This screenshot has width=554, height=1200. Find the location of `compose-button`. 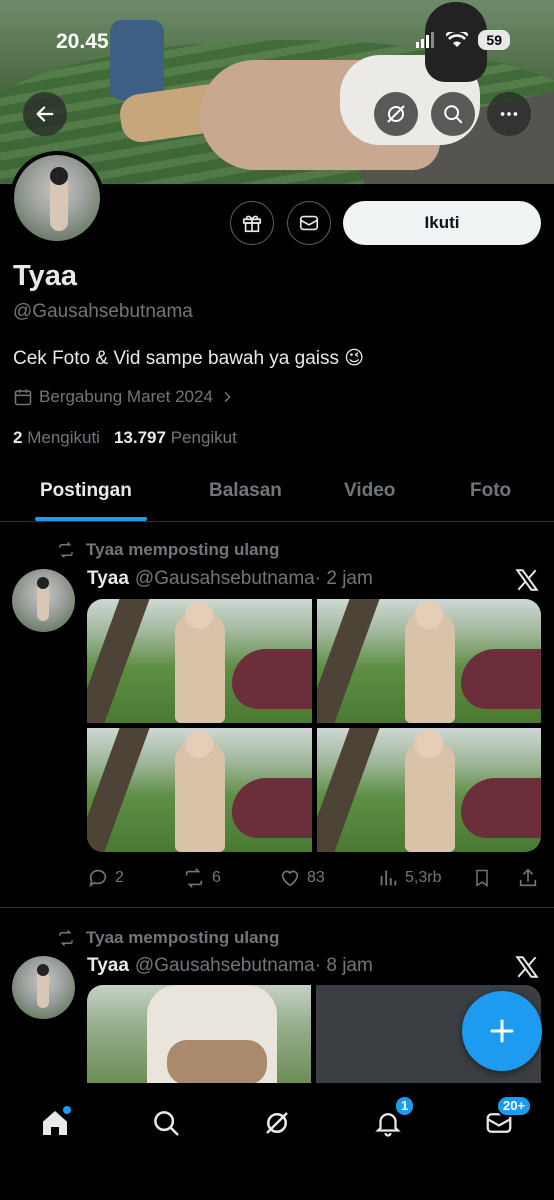

compose-button is located at coordinates (502, 1031).